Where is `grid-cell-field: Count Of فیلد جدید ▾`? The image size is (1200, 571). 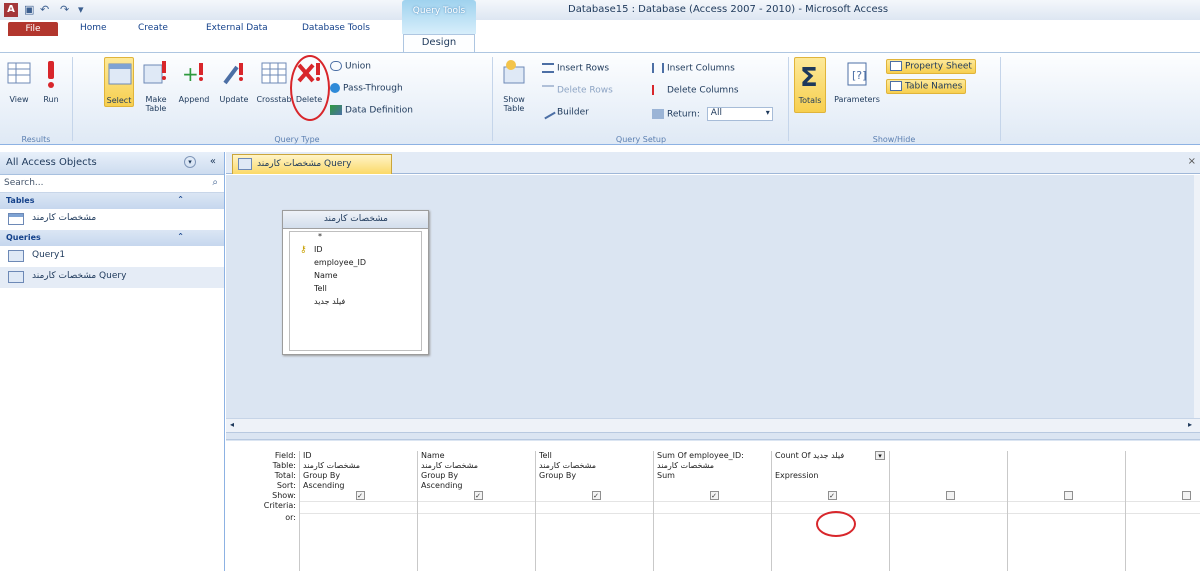 grid-cell-field: Count Of فیلد جدید ▾ is located at coordinates (830, 456).